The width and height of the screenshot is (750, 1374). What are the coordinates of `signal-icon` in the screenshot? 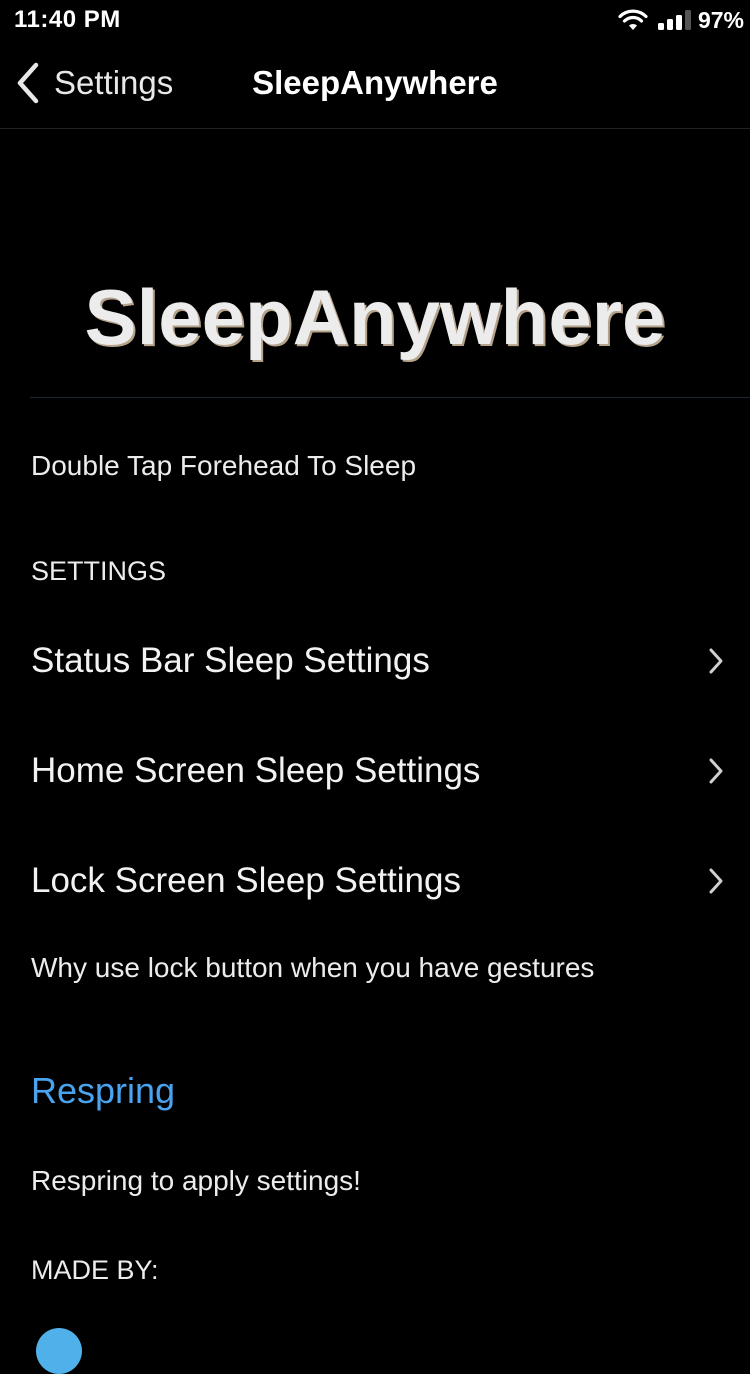 It's located at (674, 20).